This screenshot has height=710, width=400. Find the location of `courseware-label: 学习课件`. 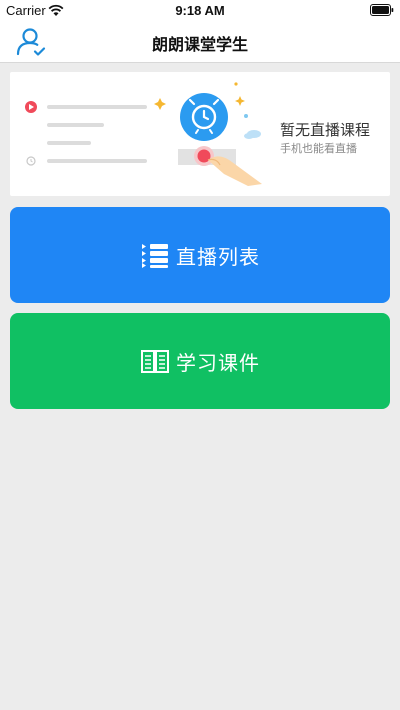

courseware-label: 学习课件 is located at coordinates (218, 362).